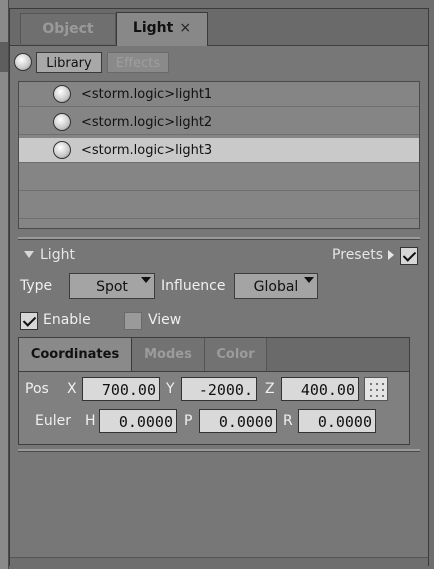 The height and width of the screenshot is (569, 434). What do you see at coordinates (165, 320) in the screenshot?
I see `view-label: View` at bounding box center [165, 320].